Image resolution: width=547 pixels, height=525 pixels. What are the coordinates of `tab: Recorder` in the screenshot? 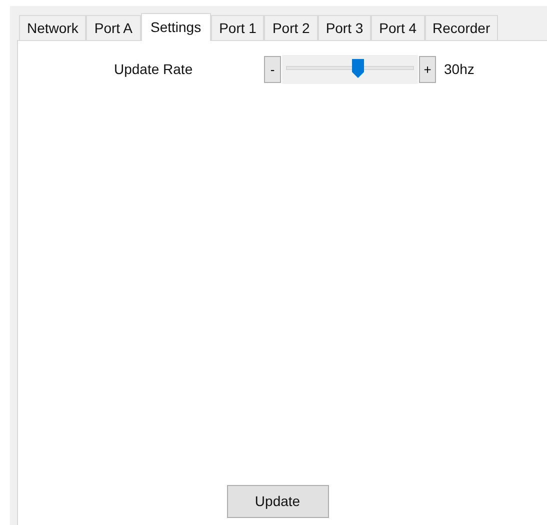 It's located at (461, 27).